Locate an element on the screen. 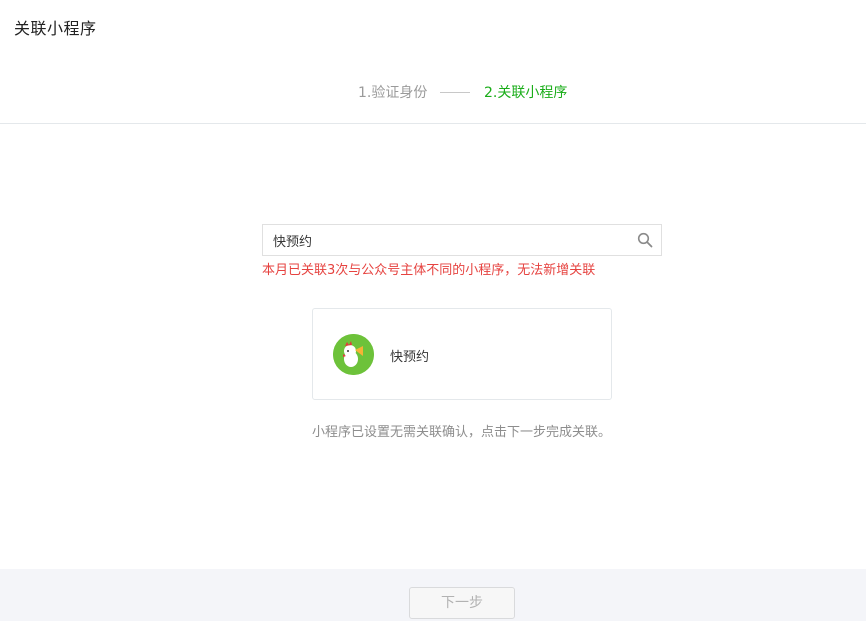 The height and width of the screenshot is (621, 866). search-box is located at coordinates (462, 240).